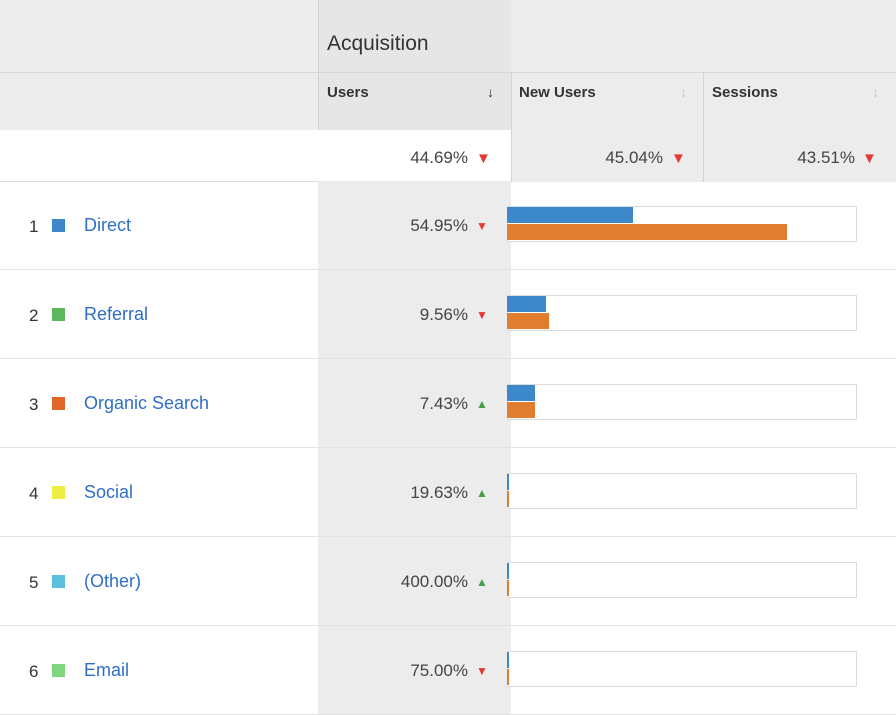 The image size is (896, 715). I want to click on total-sessions-change: 43.51%, so click(826, 157).